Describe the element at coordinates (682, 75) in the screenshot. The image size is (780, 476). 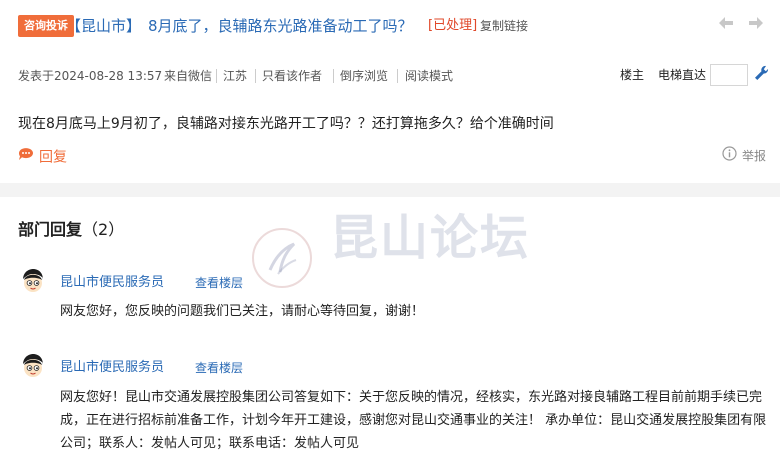
I see `jump-to-floor-label: 电梯直达` at that location.